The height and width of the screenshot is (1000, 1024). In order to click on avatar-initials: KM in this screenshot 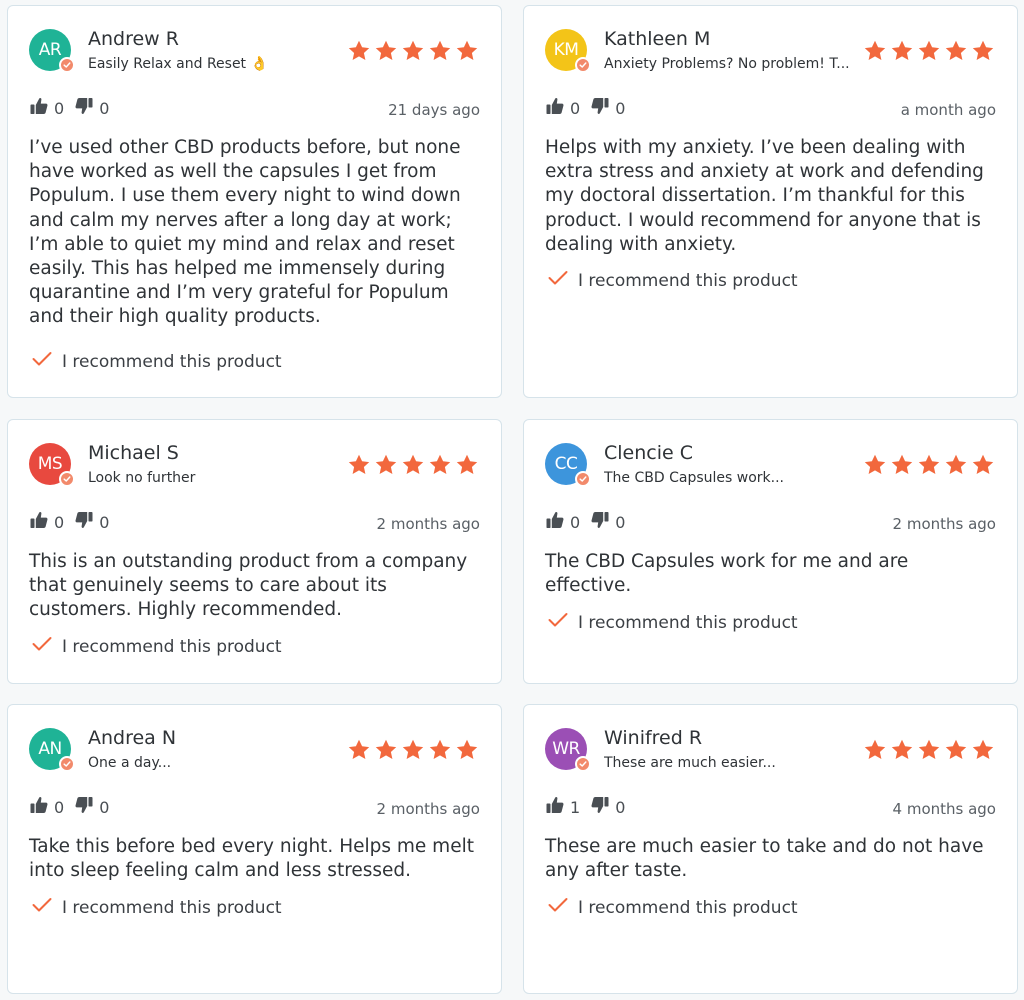, I will do `click(566, 50)`.